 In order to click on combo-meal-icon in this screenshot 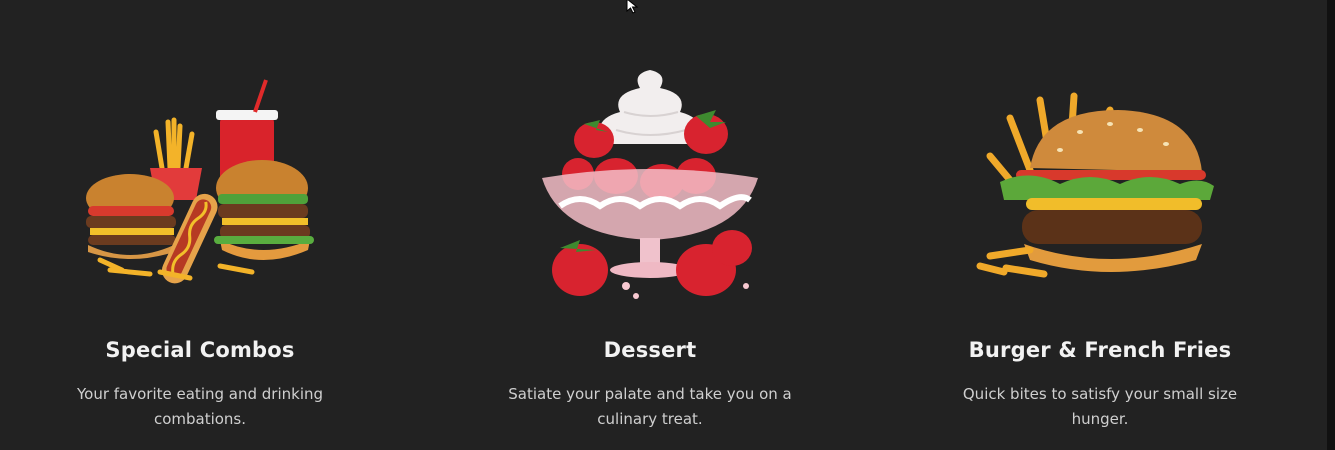, I will do `click(200, 185)`.